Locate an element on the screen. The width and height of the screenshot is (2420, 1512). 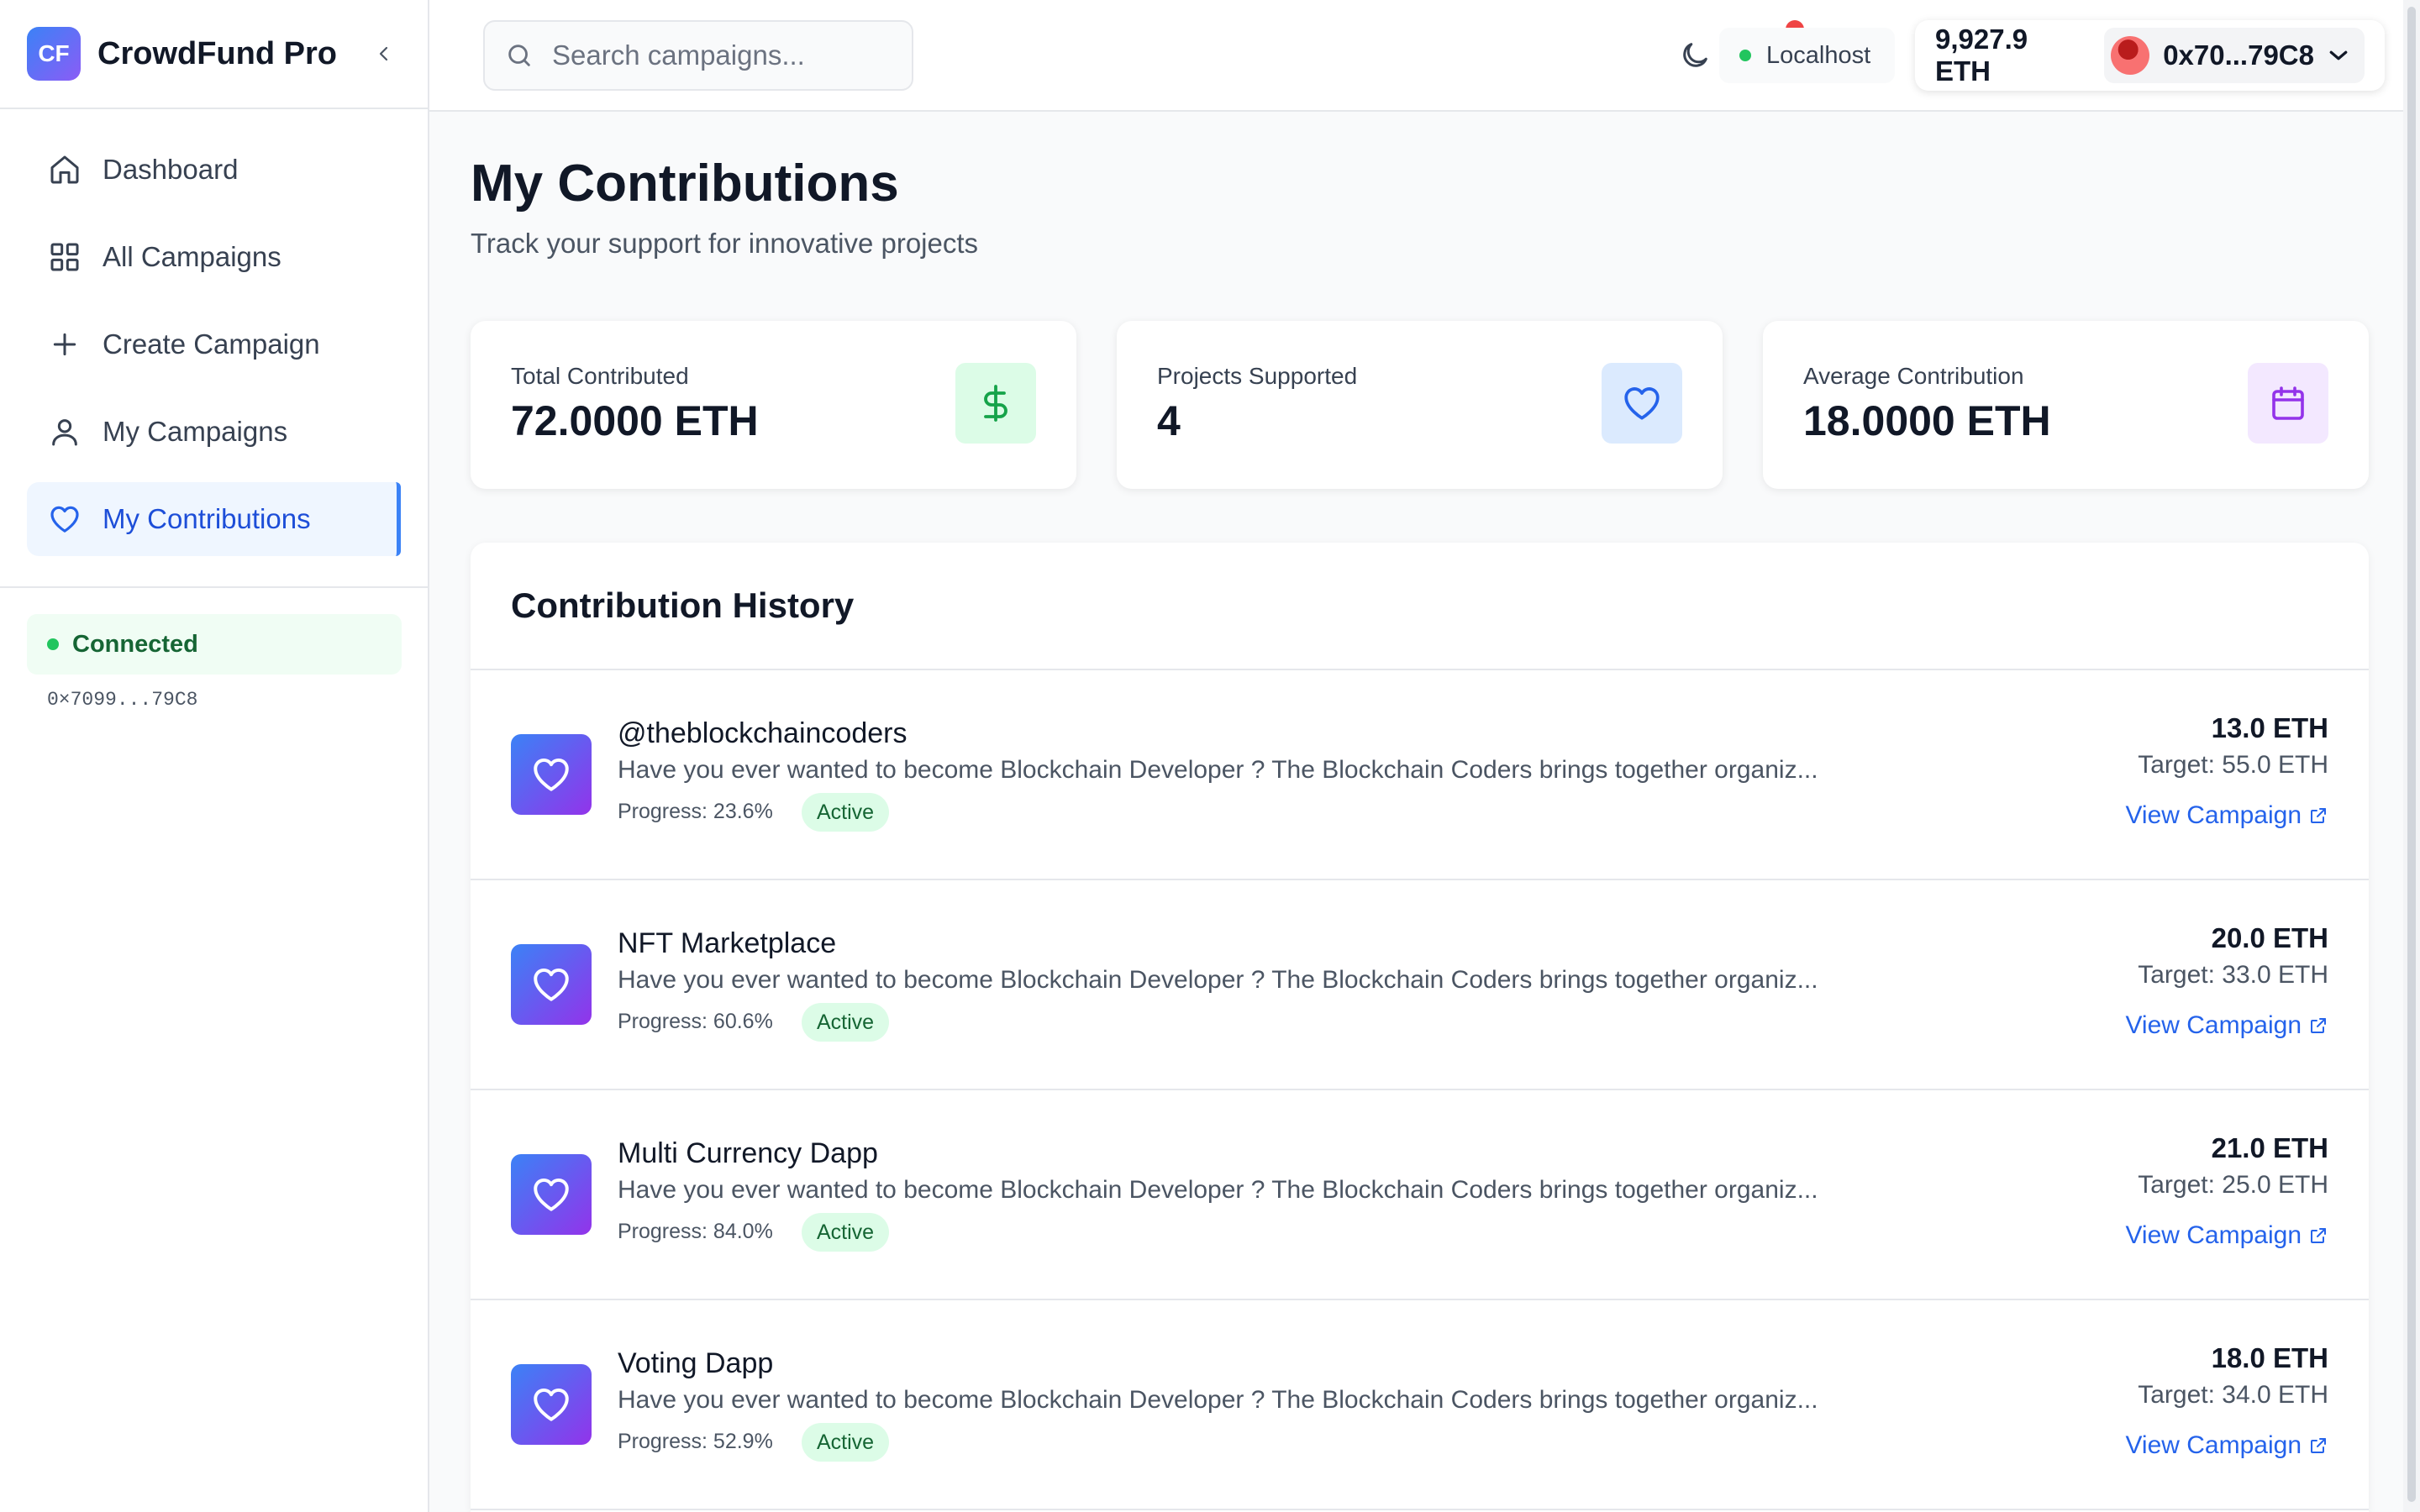
search-input is located at coordinates (728, 55).